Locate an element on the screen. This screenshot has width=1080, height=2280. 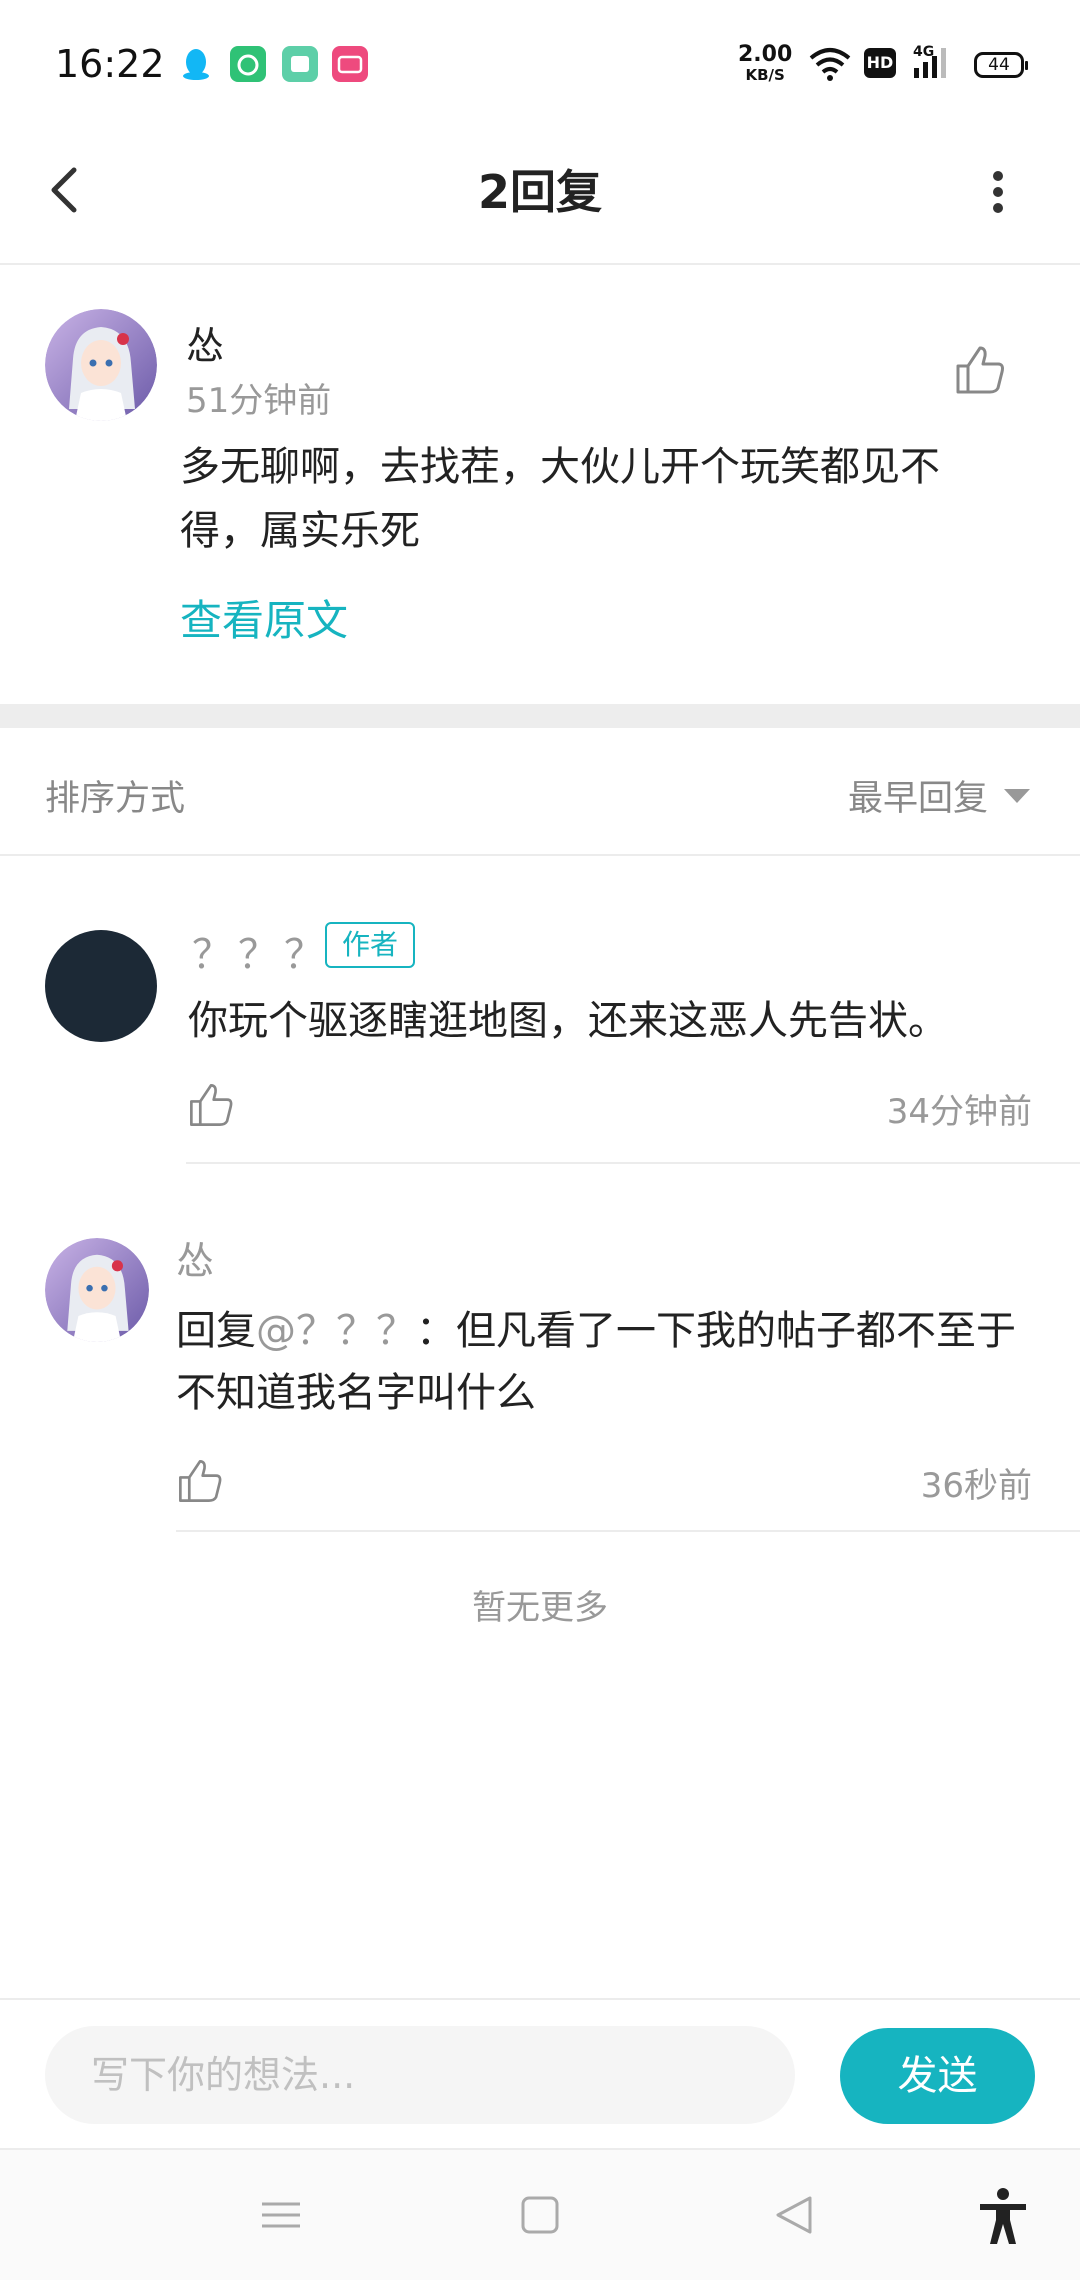
reply-body: 你玩个驱逐瞎逛地图，还来这恶人先告状。 is located at coordinates (568, 1021).